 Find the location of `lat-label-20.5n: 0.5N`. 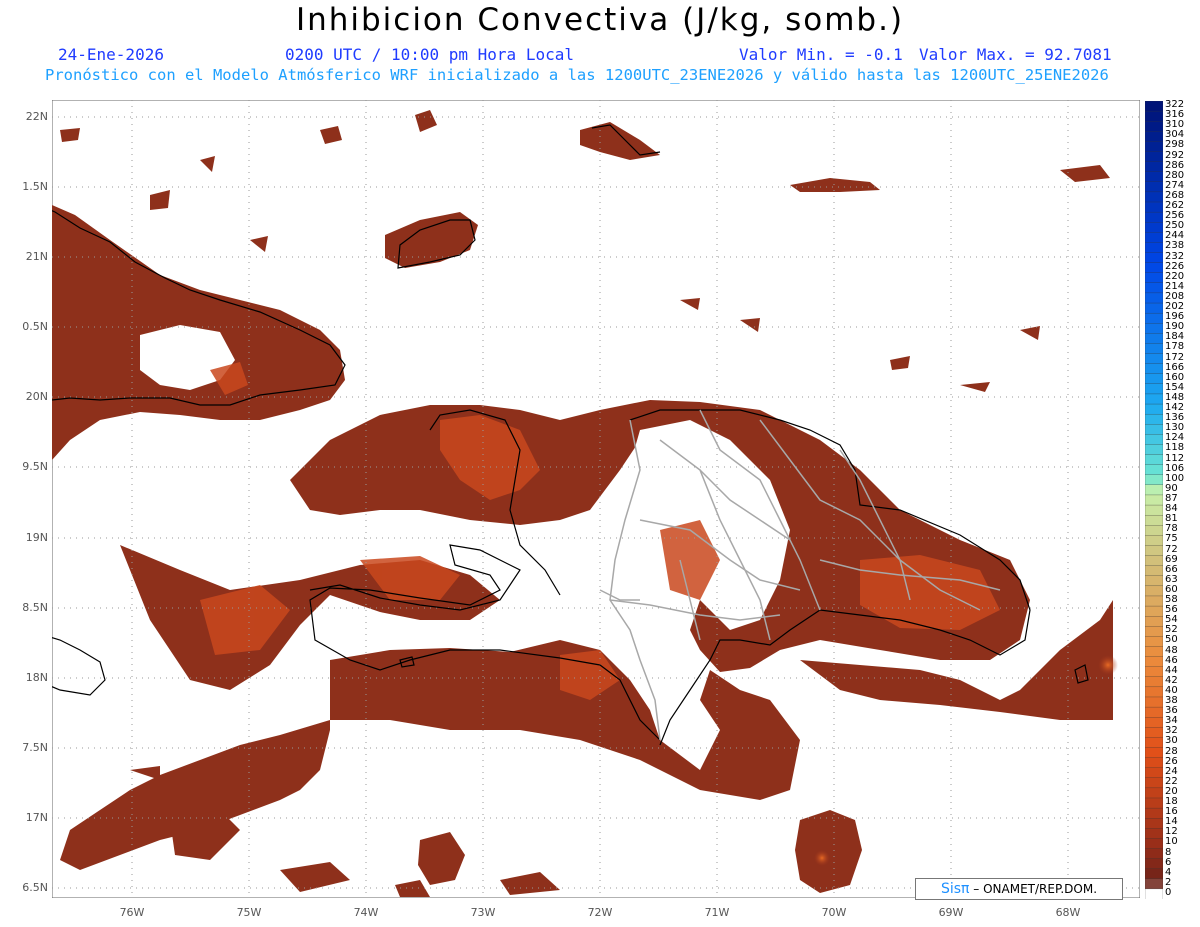

lat-label-20.5n: 0.5N is located at coordinates (35, 326).